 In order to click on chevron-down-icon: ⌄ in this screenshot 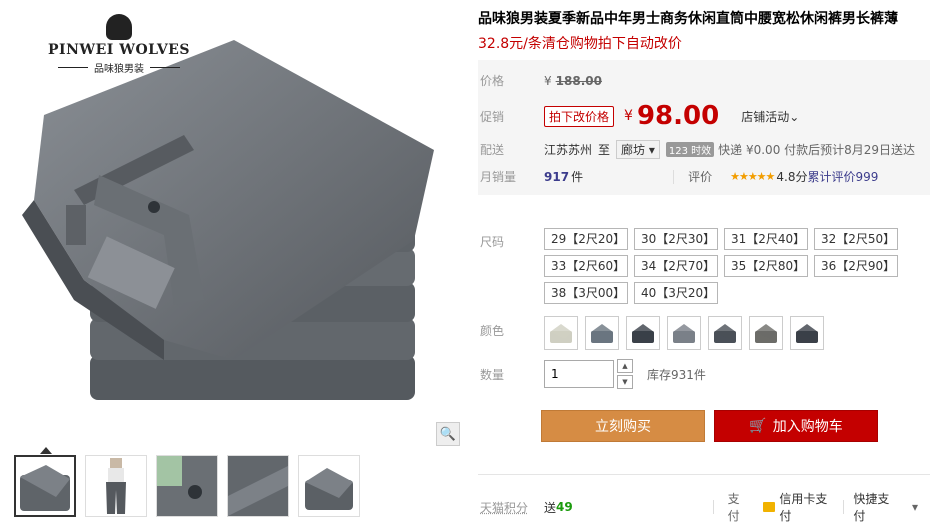, I will do `click(794, 116)`.